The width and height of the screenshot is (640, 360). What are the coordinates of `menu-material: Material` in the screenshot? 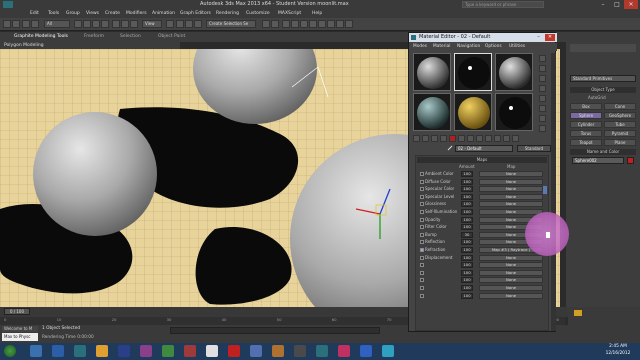 It's located at (441, 46).